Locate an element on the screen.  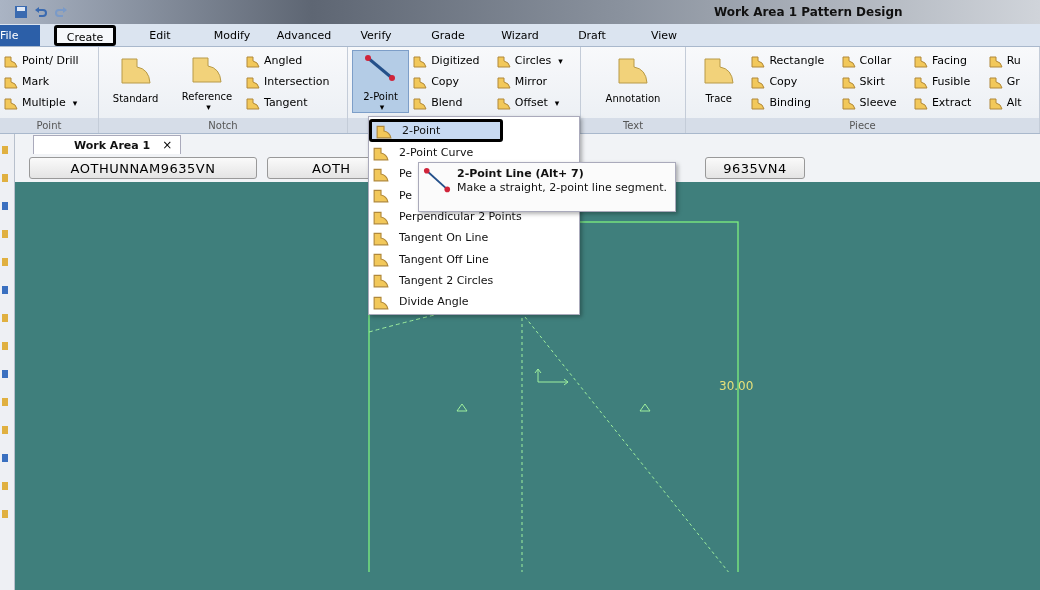
tooltip-title: 2-Point Line (Alt+ 7) is located at coordinates (521, 173).